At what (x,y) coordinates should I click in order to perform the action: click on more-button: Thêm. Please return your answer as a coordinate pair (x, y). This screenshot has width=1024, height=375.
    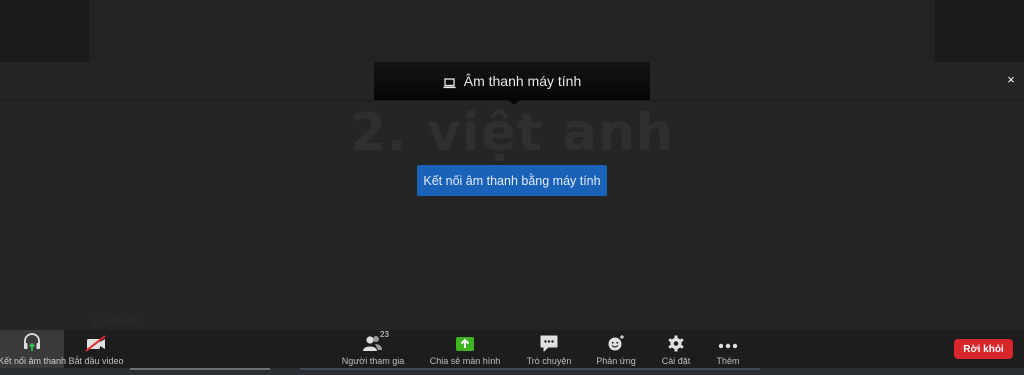
    Looking at the image, I should click on (728, 349).